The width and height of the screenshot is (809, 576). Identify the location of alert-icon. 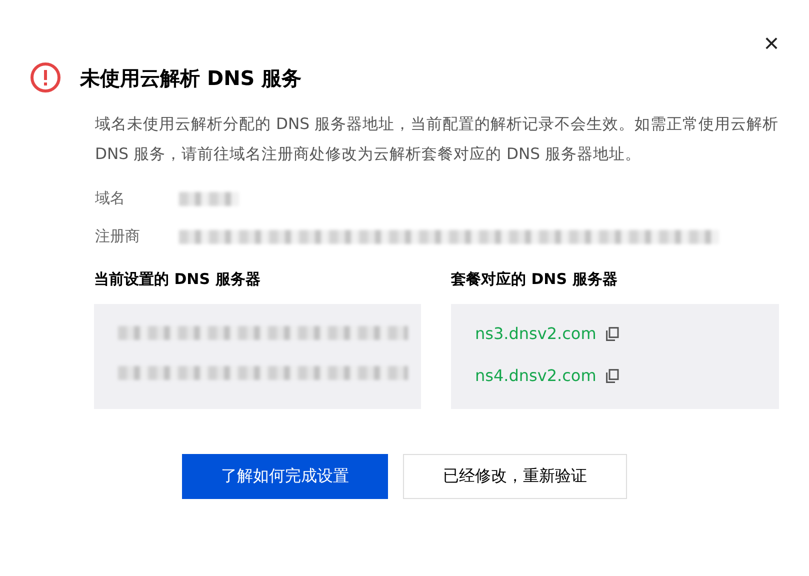
(45, 77).